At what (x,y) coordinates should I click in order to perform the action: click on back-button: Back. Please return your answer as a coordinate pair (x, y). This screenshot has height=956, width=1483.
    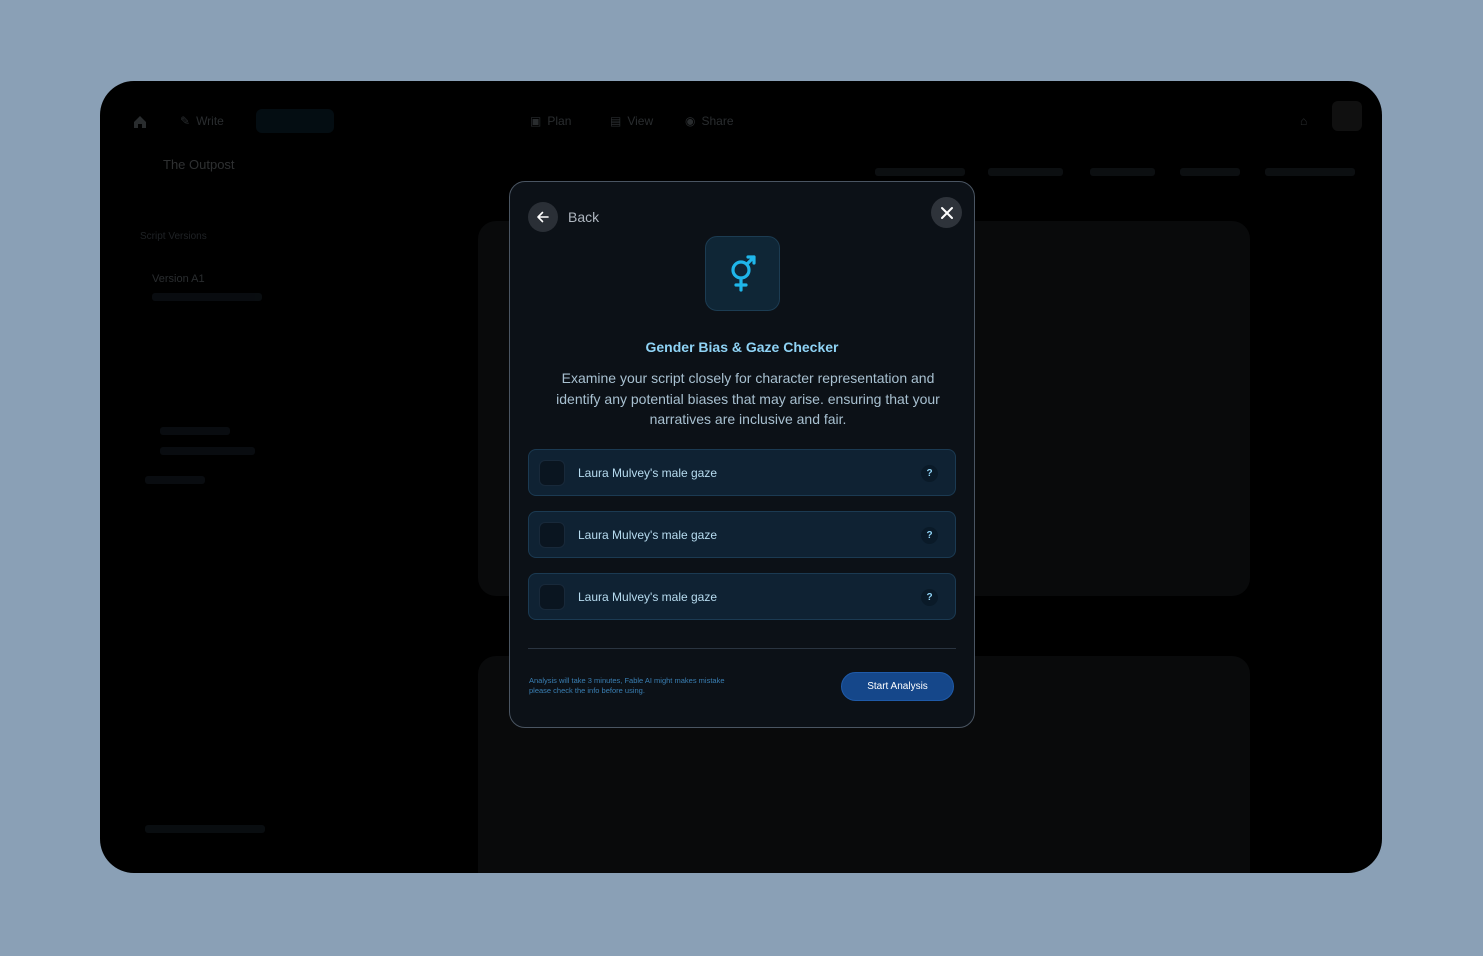
    Looking at the image, I should click on (563, 217).